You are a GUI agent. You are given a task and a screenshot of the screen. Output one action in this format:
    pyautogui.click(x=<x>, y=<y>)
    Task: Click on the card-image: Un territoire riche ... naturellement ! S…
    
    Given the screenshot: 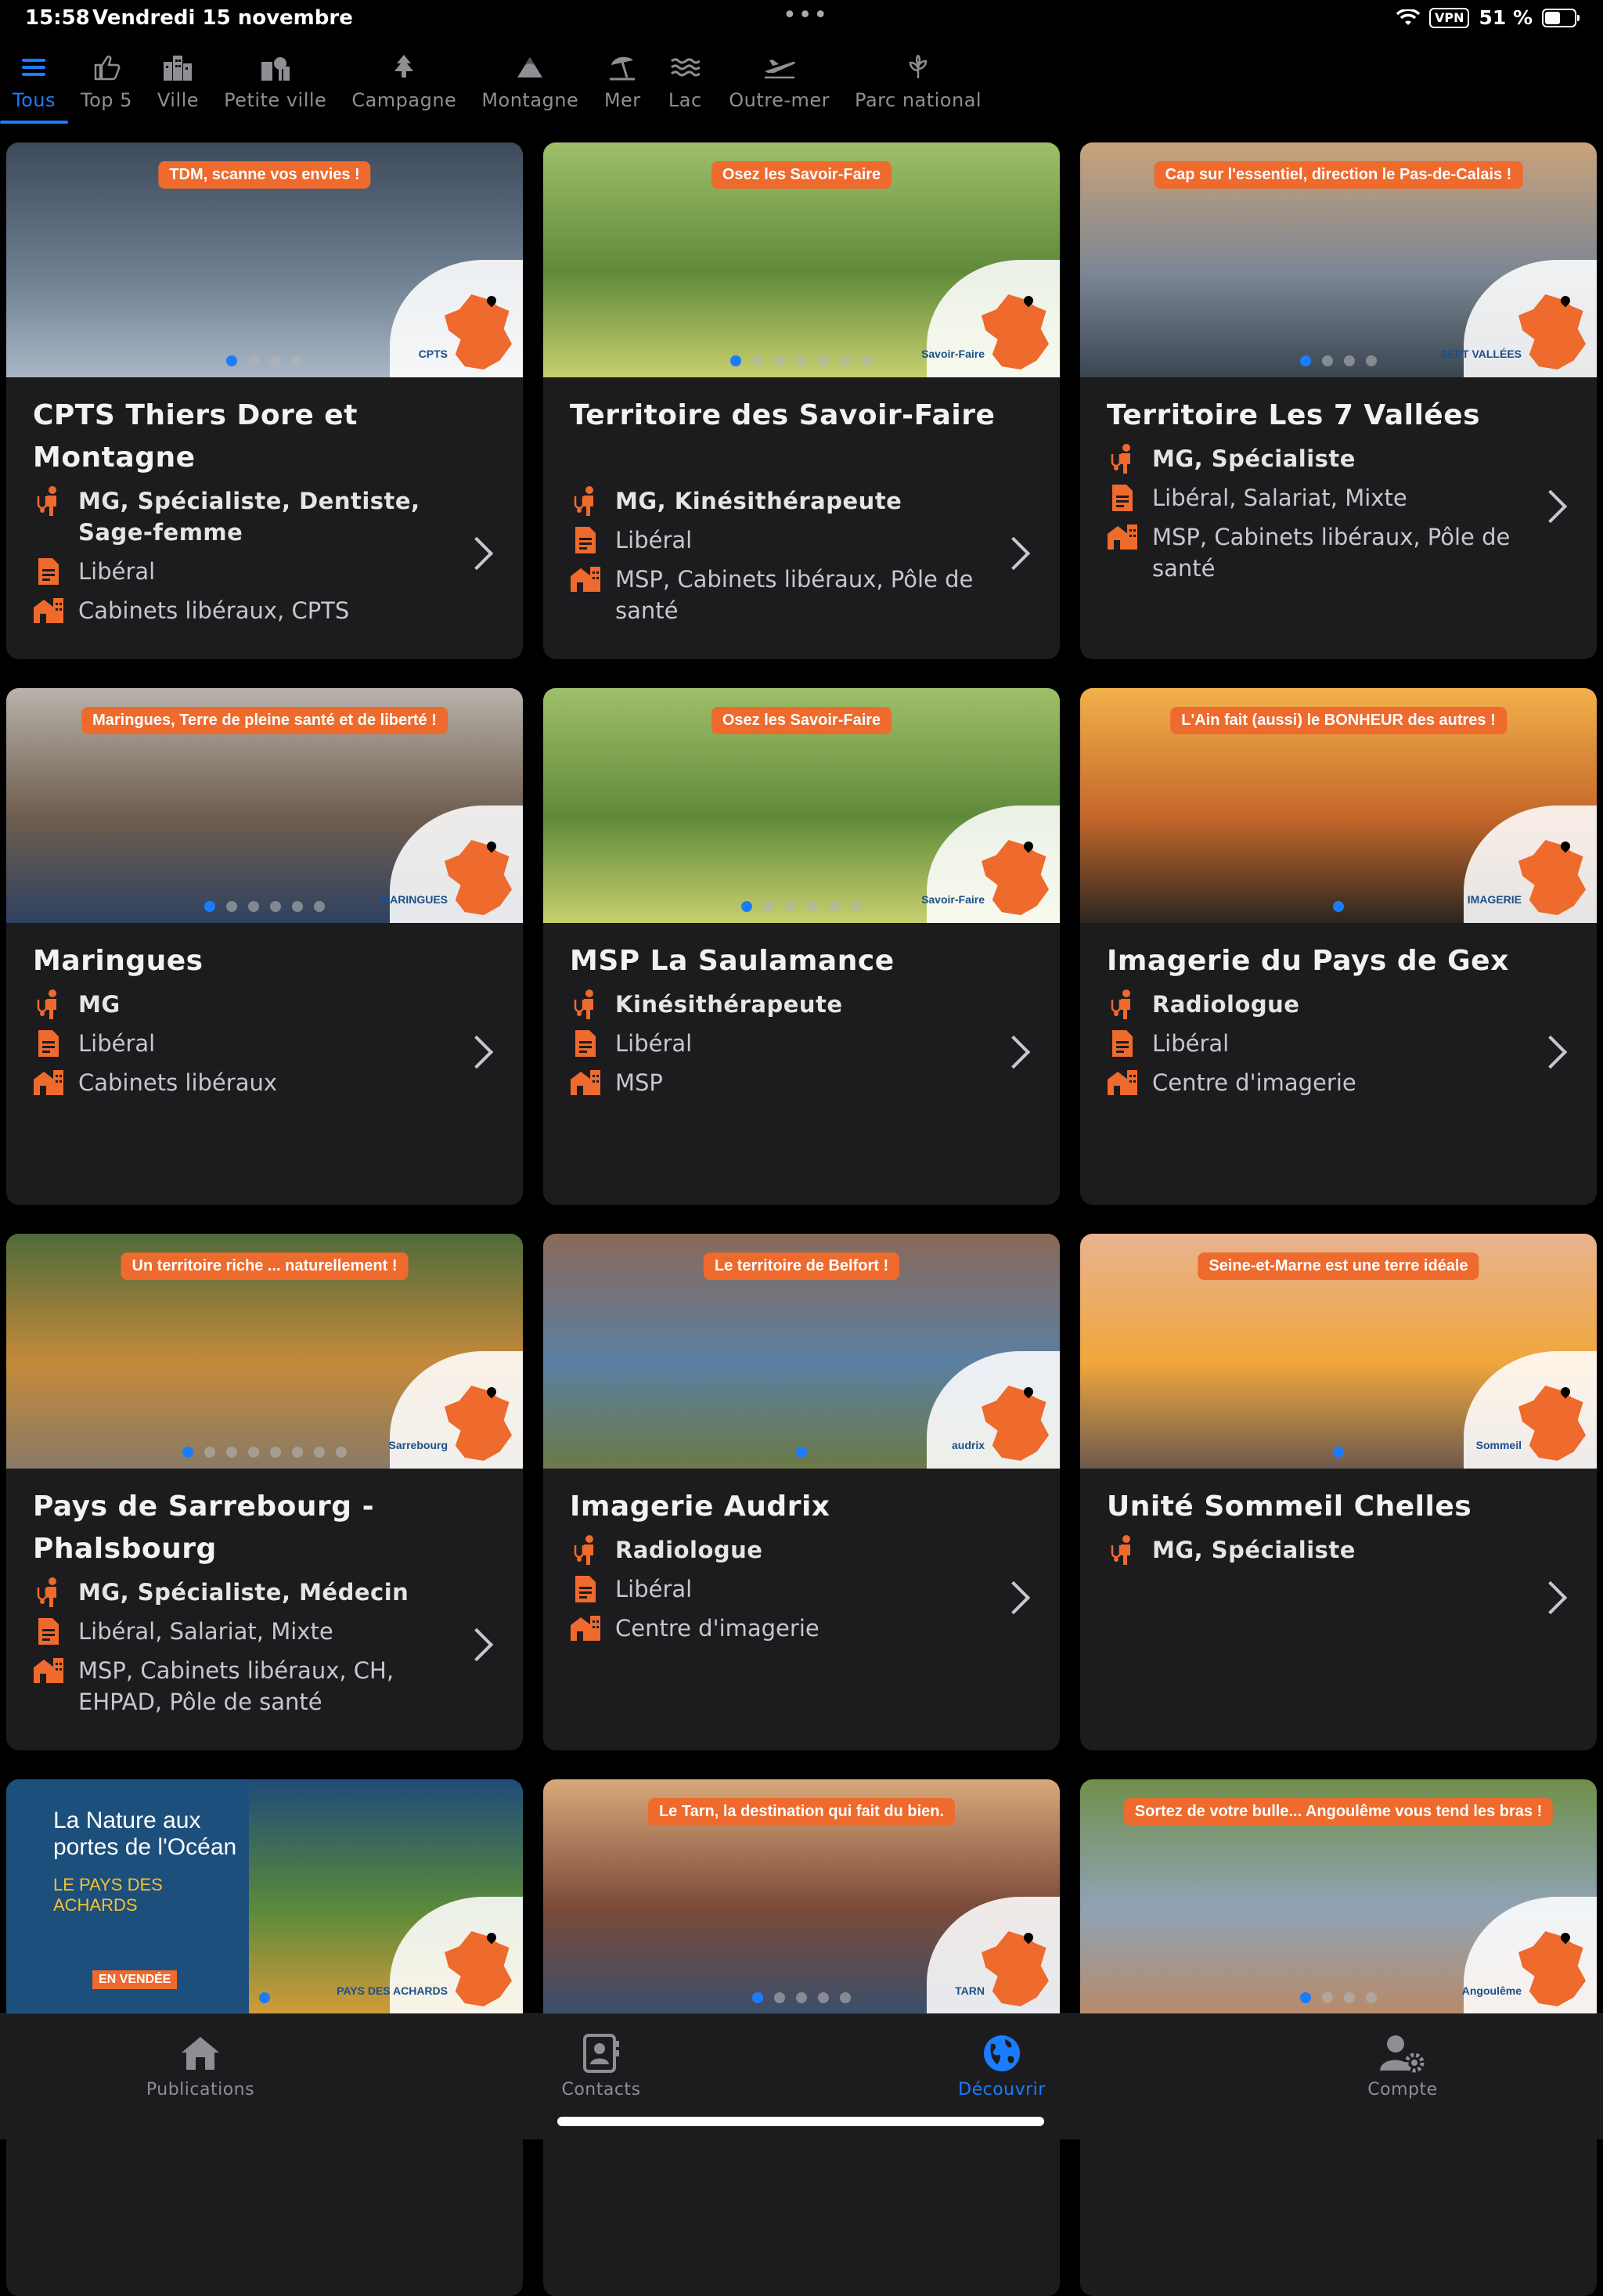 What is the action you would take?
    pyautogui.click(x=264, y=1351)
    